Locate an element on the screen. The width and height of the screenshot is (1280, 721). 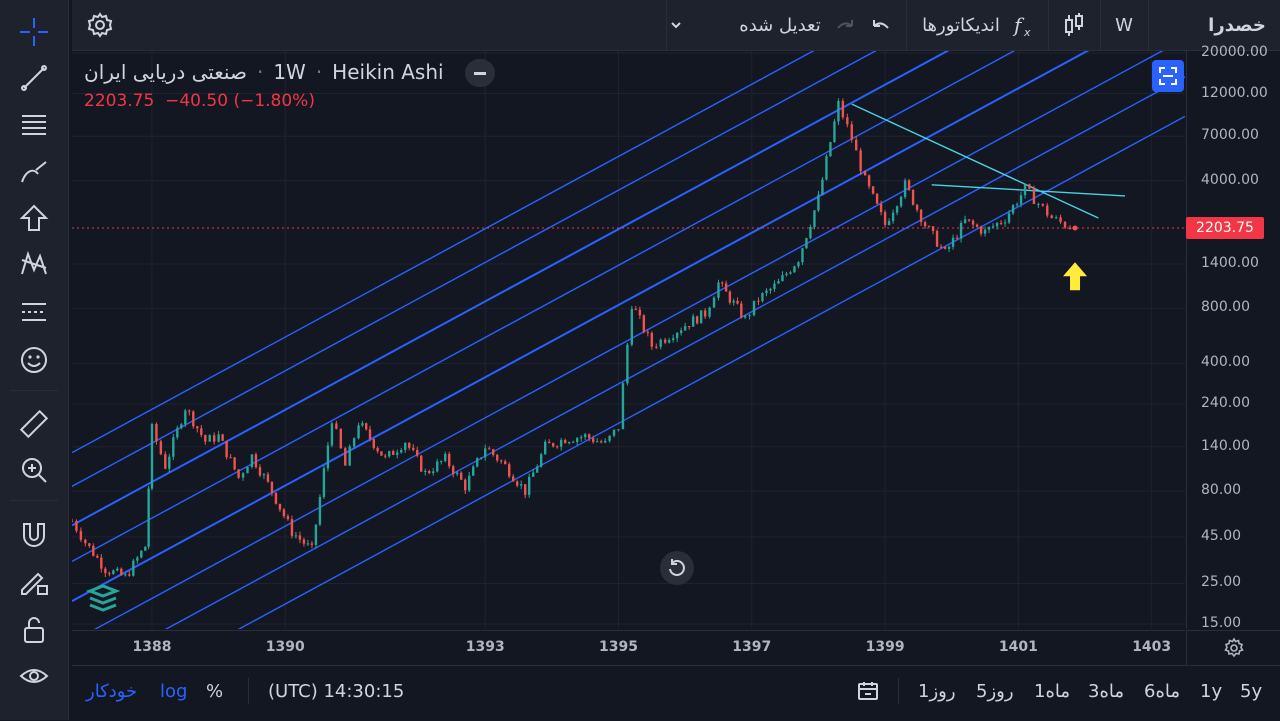
timezone-clock: (UTC) 14:30:15 is located at coordinates (336, 691).